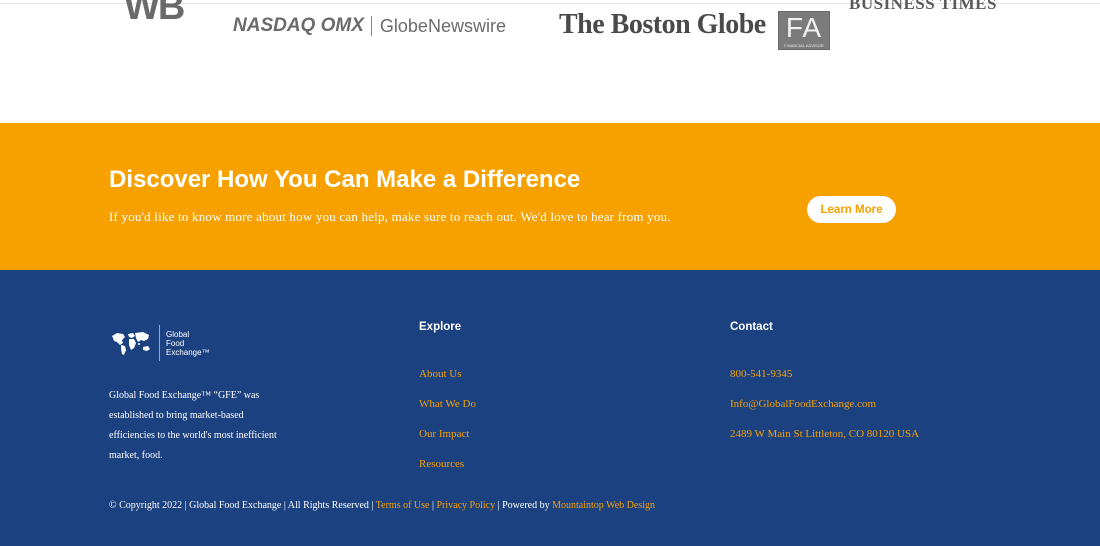  Describe the element at coordinates (447, 381) in the screenshot. I see `explore-link-about-us: About Us` at that location.